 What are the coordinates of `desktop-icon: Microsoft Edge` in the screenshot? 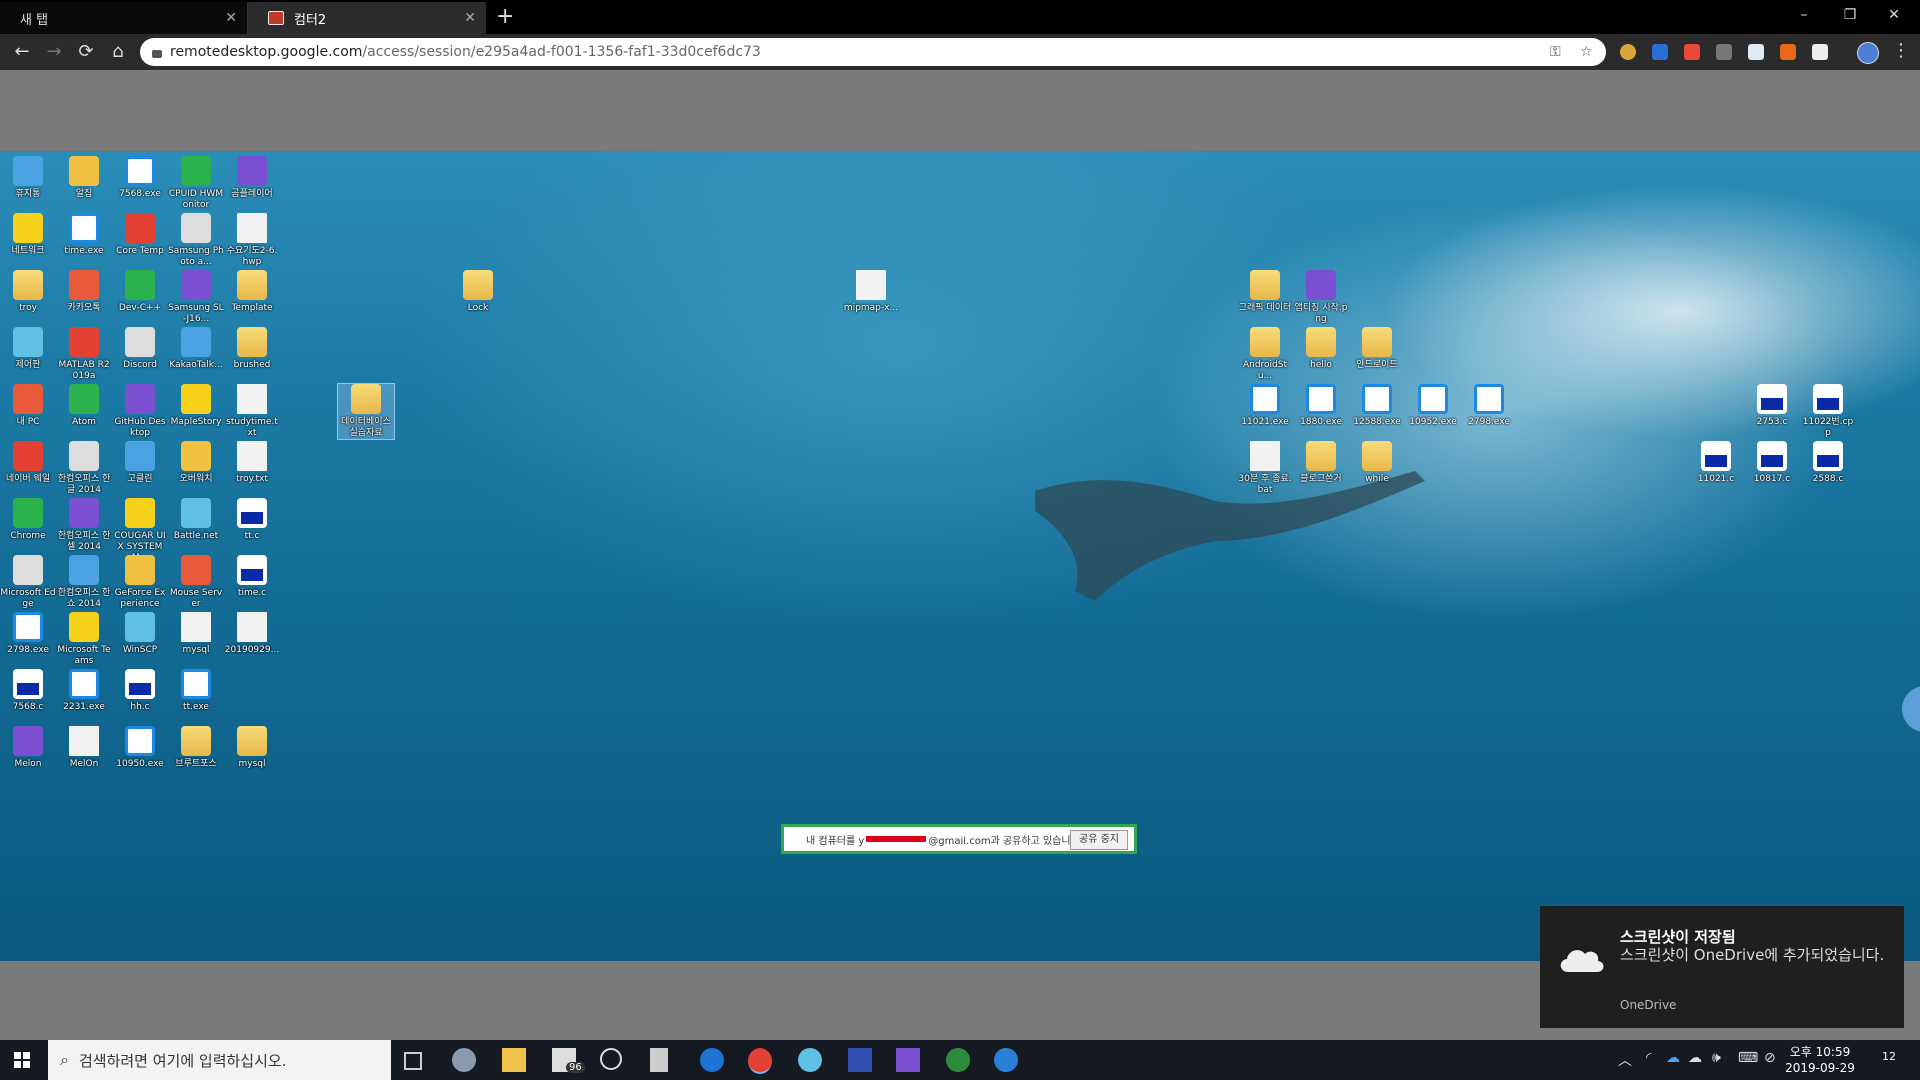 It's located at (28, 582).